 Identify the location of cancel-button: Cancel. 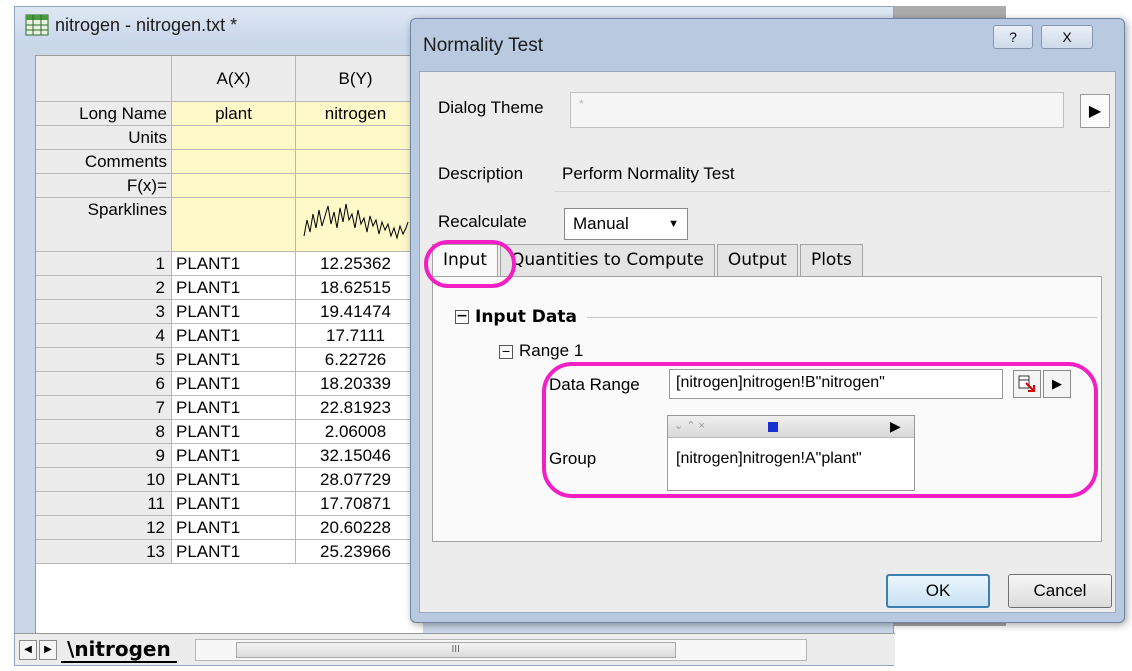
(1060, 591).